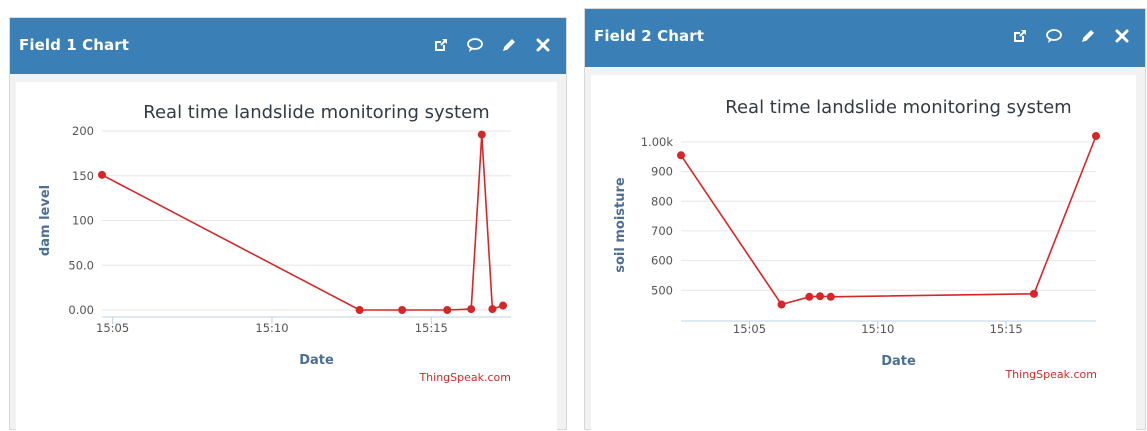 The height and width of the screenshot is (431, 1147). What do you see at coordinates (662, 172) in the screenshot?
I see `y-tick-label: 900` at bounding box center [662, 172].